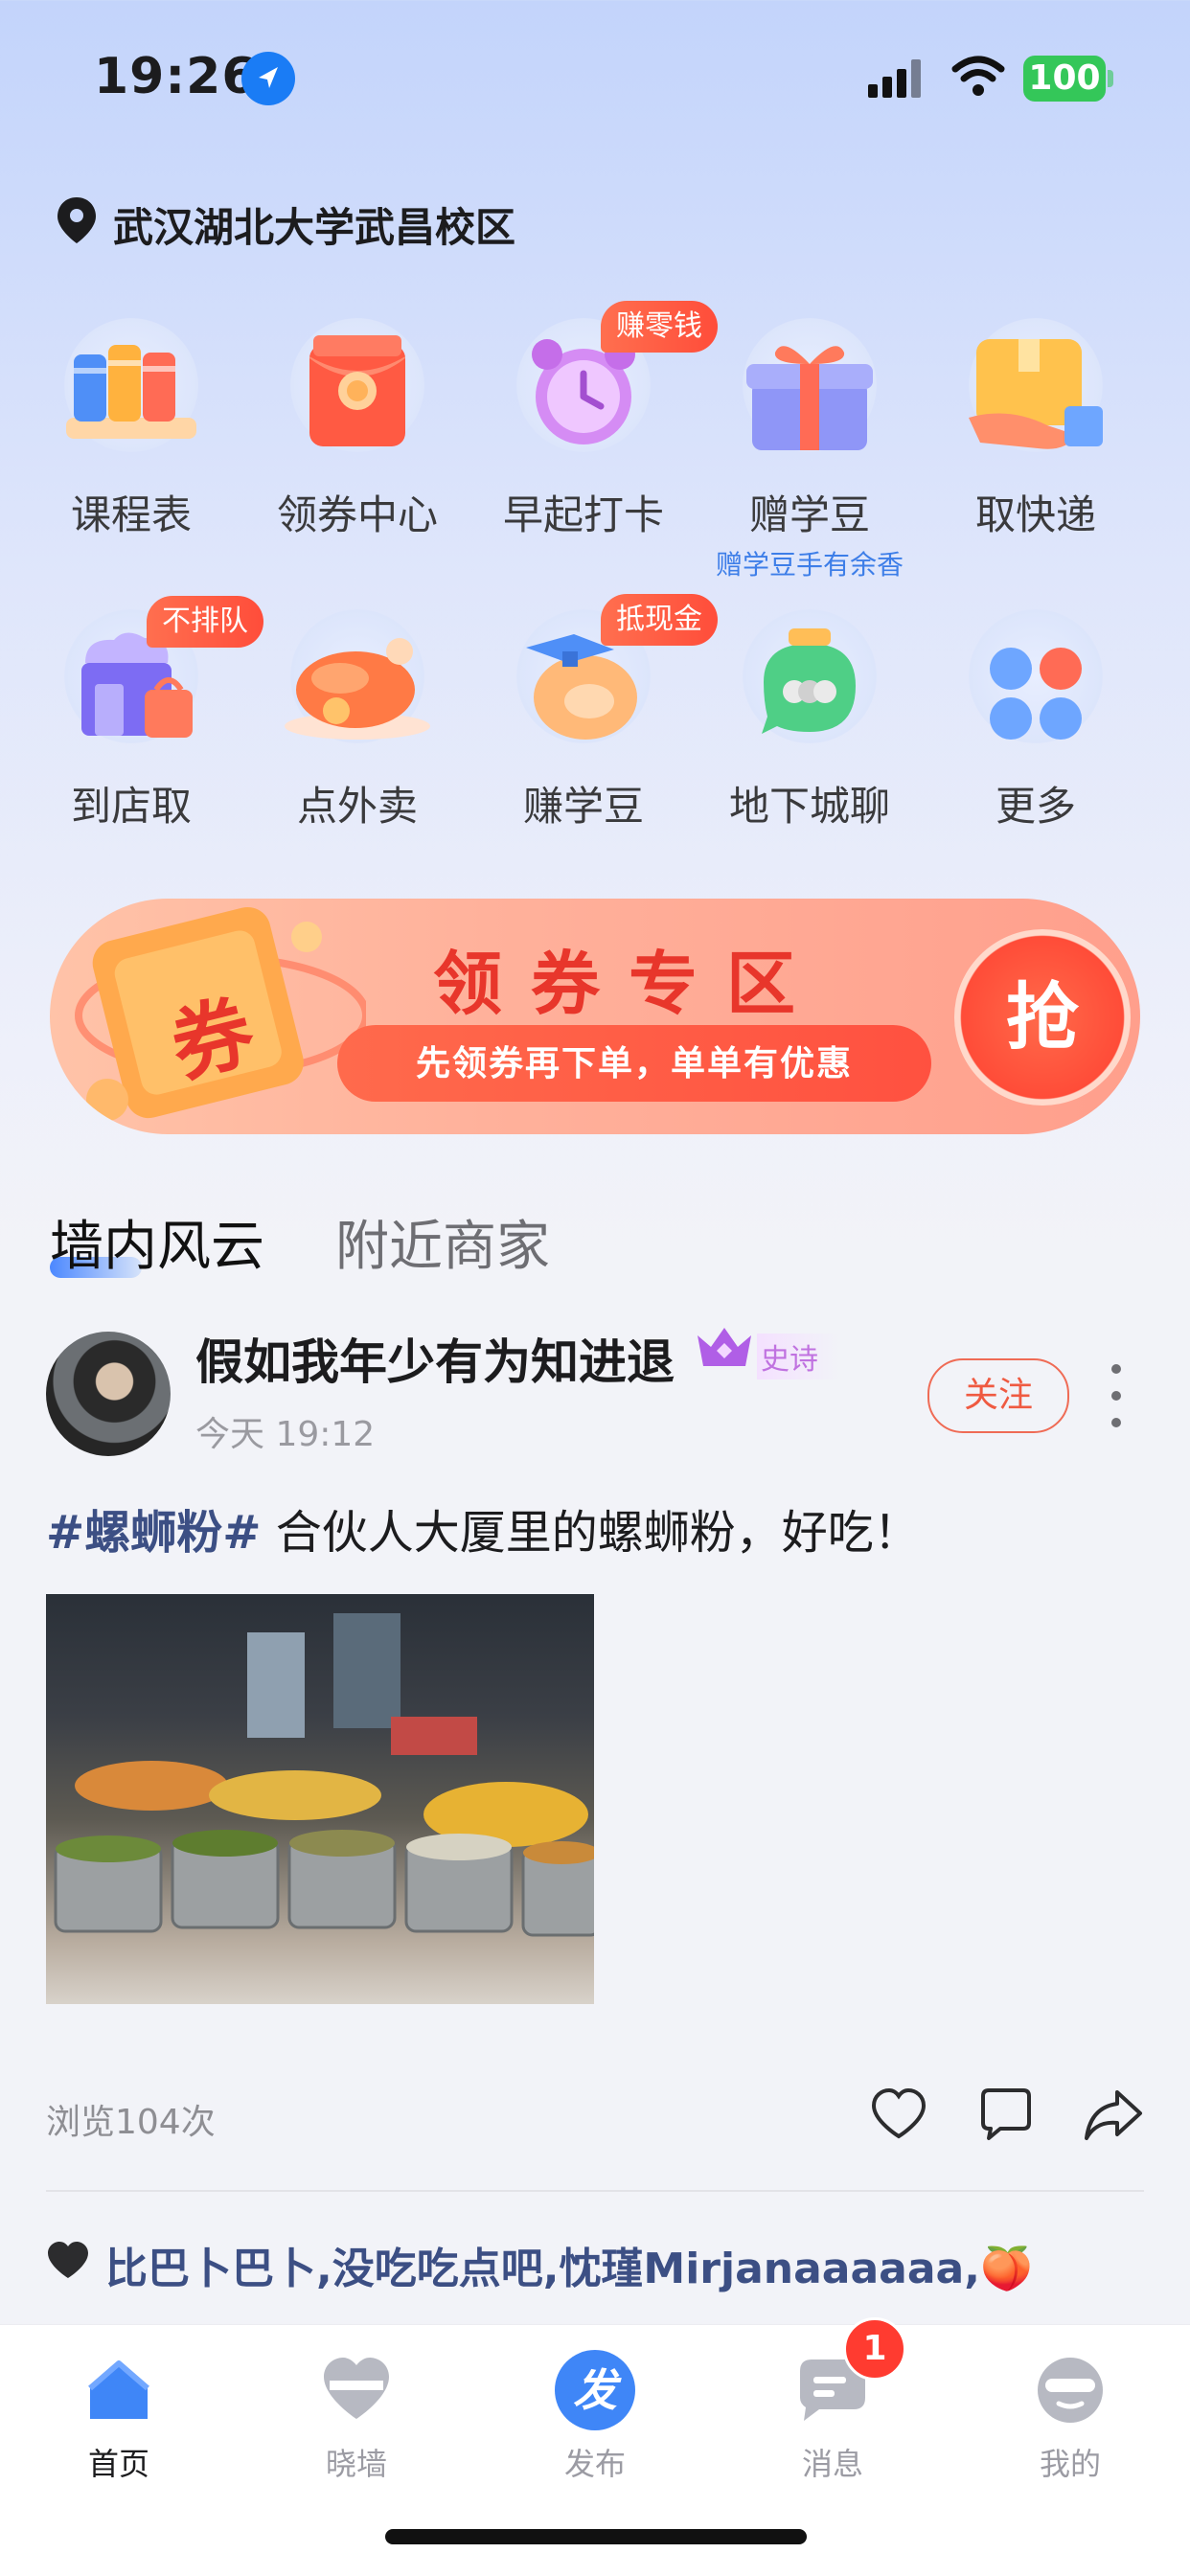 Image resolution: width=1190 pixels, height=2576 pixels. What do you see at coordinates (1036, 694) in the screenshot?
I see `more-apps-icon` at bounding box center [1036, 694].